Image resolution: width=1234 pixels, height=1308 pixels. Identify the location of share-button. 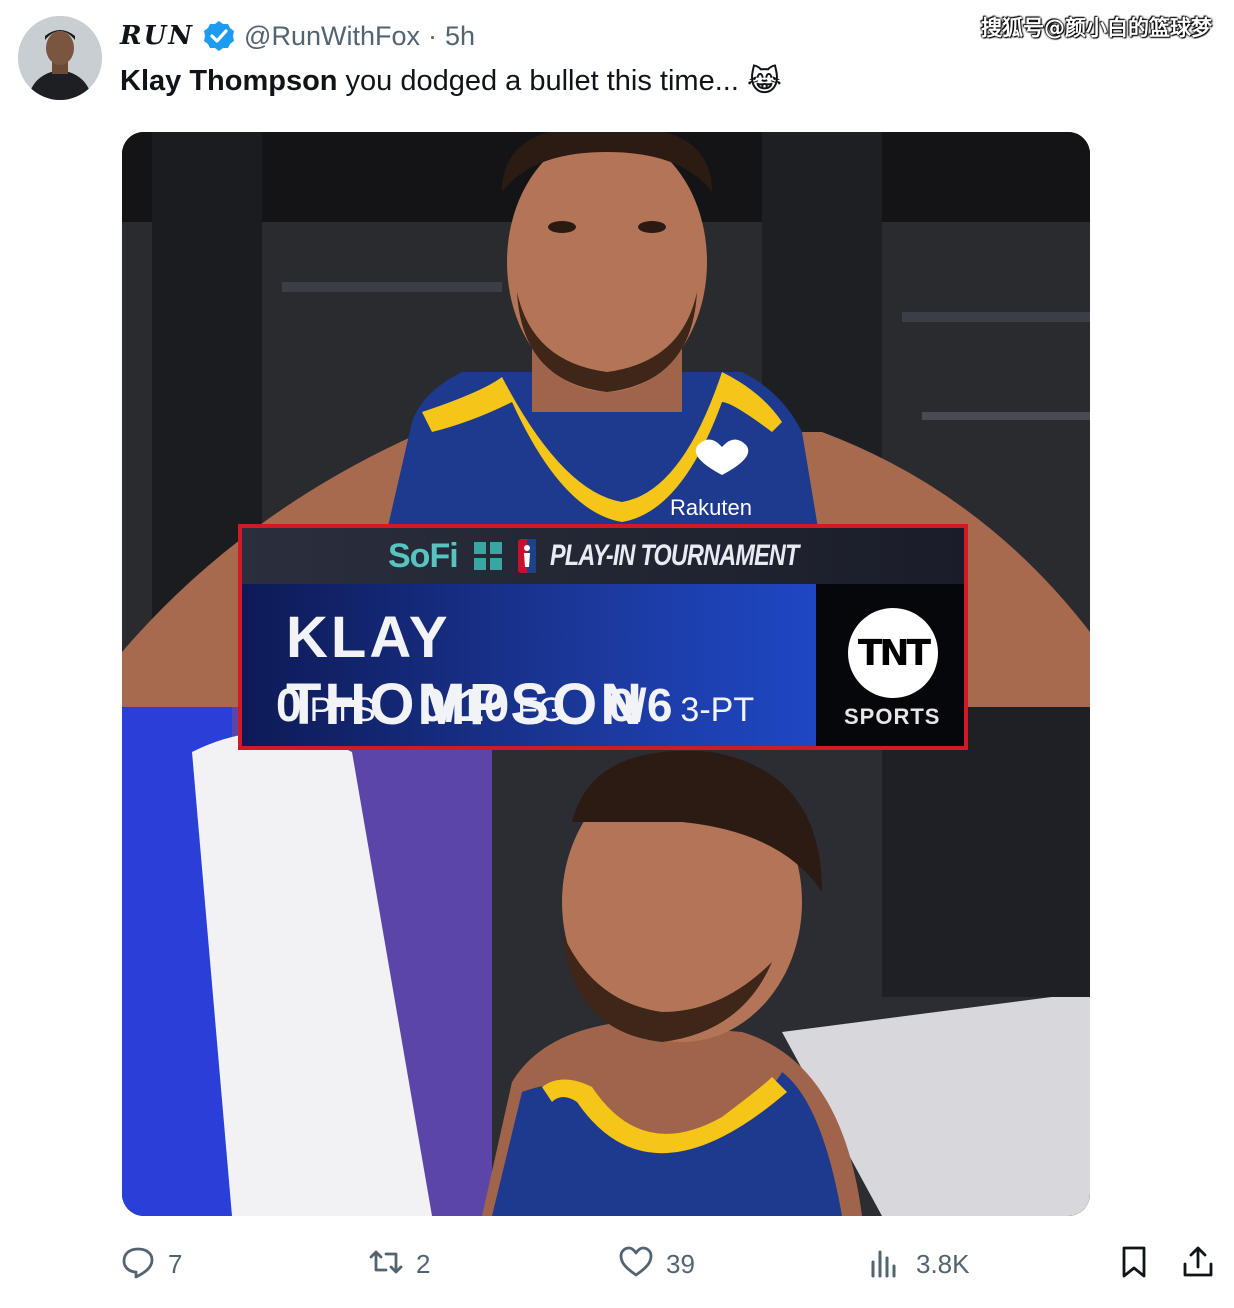
(1198, 1264).